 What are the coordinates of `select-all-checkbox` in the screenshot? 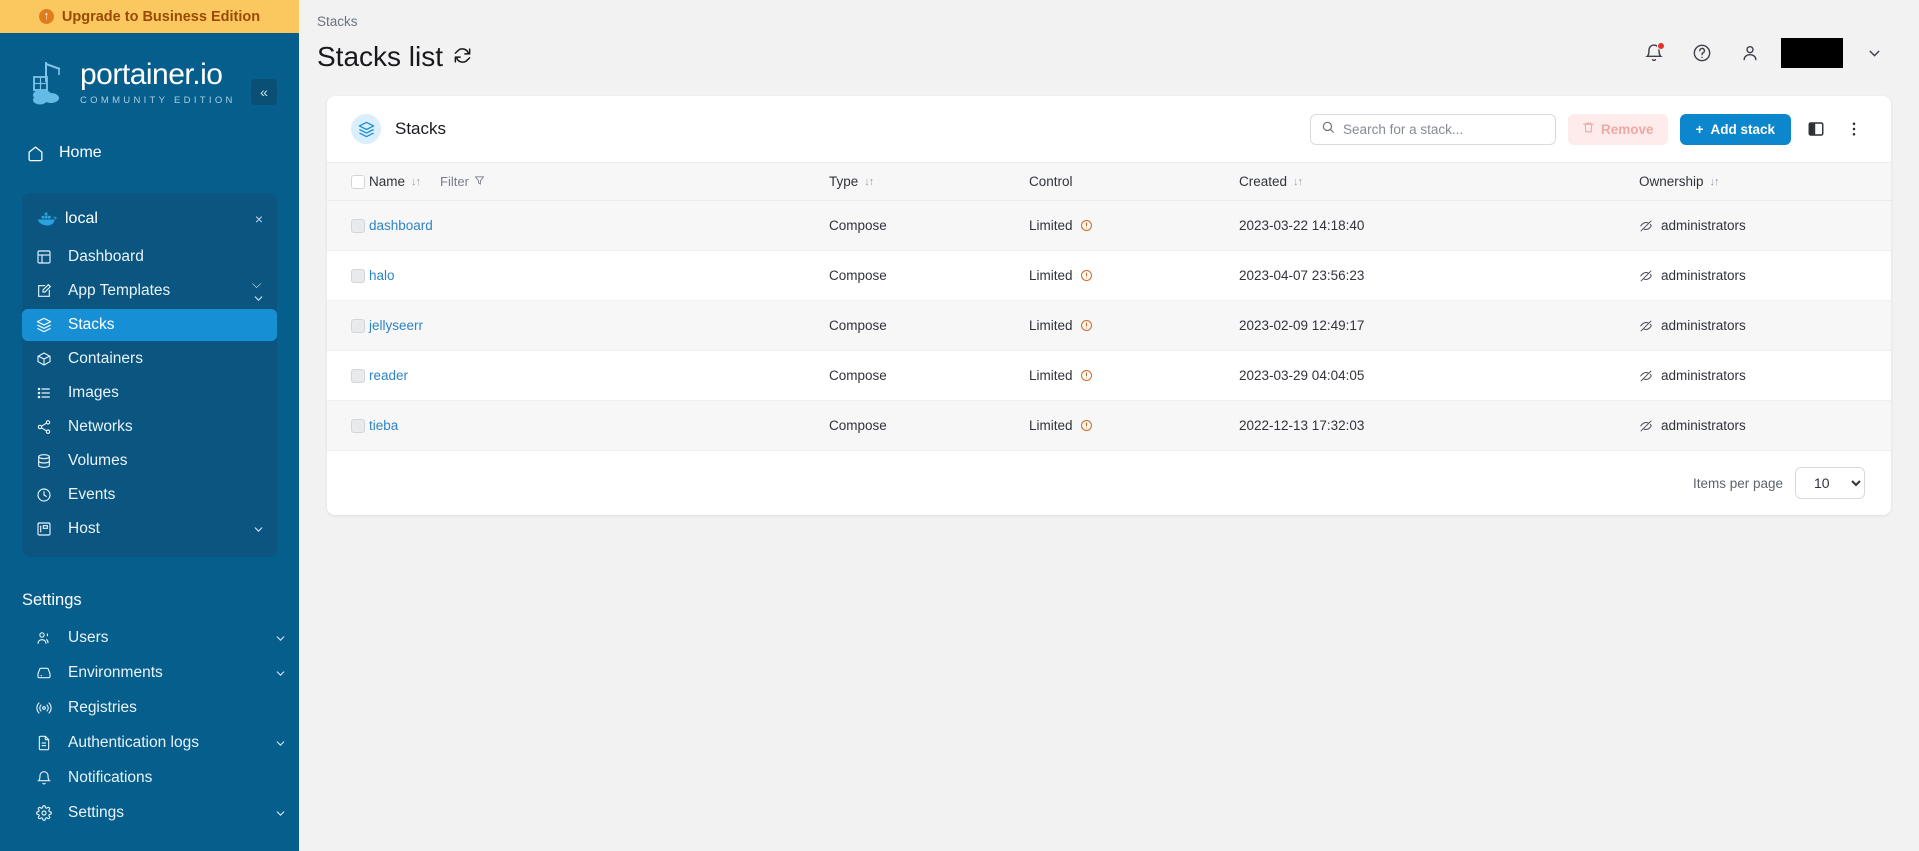 It's located at (358, 181).